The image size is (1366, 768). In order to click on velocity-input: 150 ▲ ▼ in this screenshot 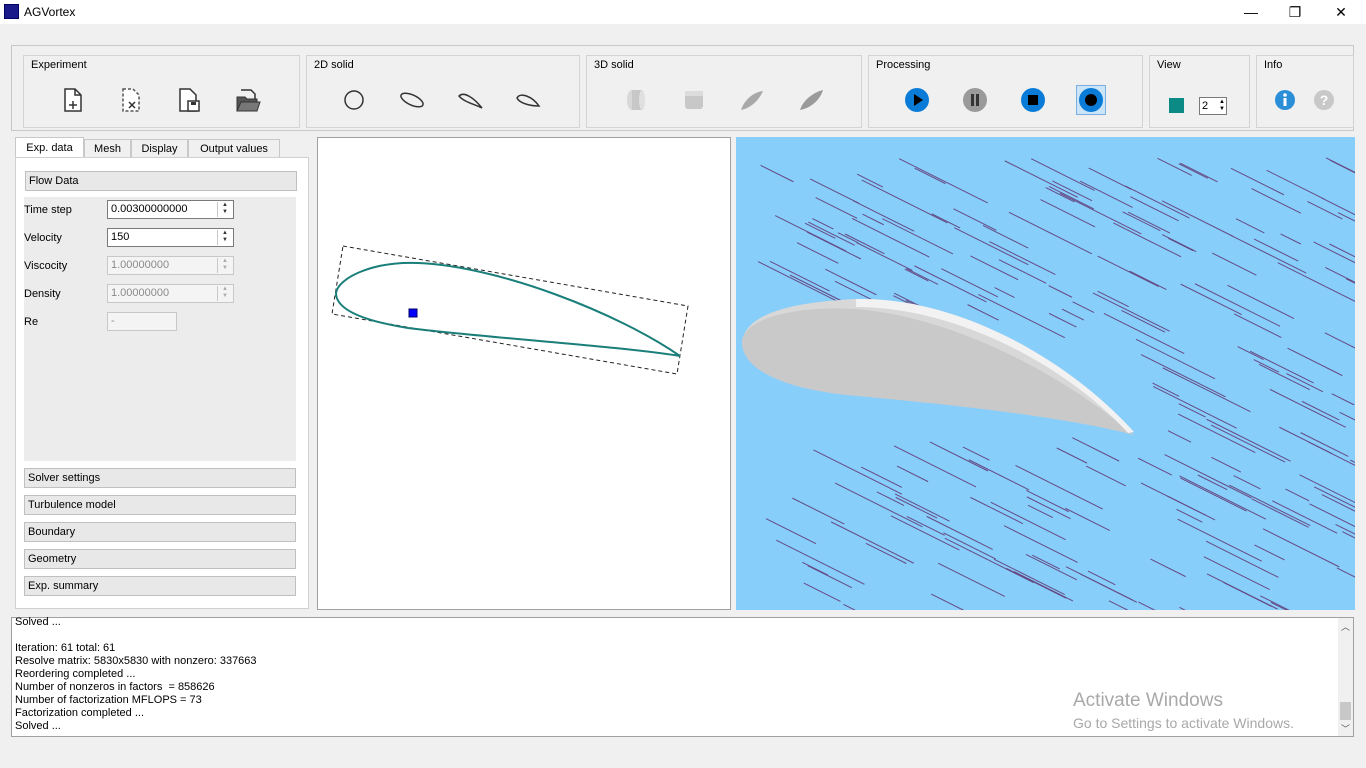, I will do `click(170, 237)`.